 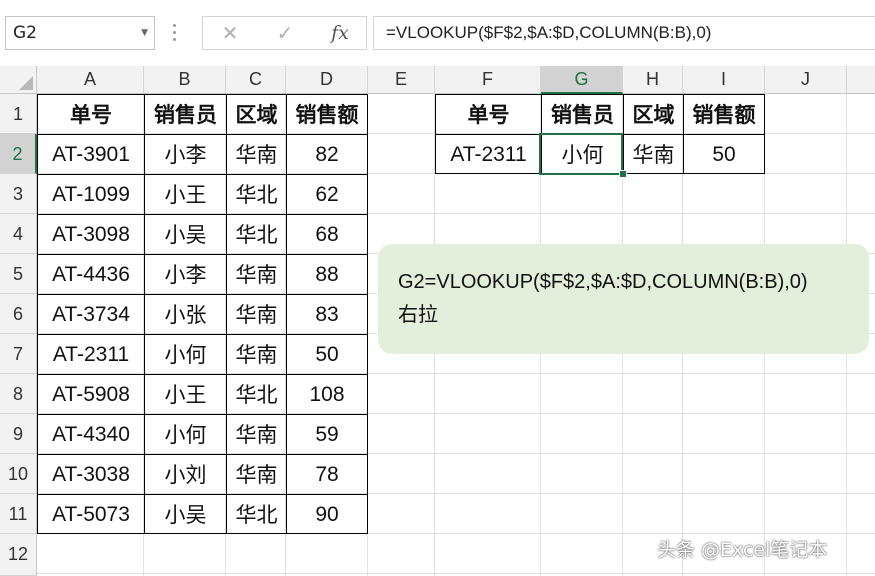 I want to click on explanation-note: G2=VLOOKUP($F$2,$A:$D,COLUMN(B:B),0) 右拉, so click(x=623, y=299).